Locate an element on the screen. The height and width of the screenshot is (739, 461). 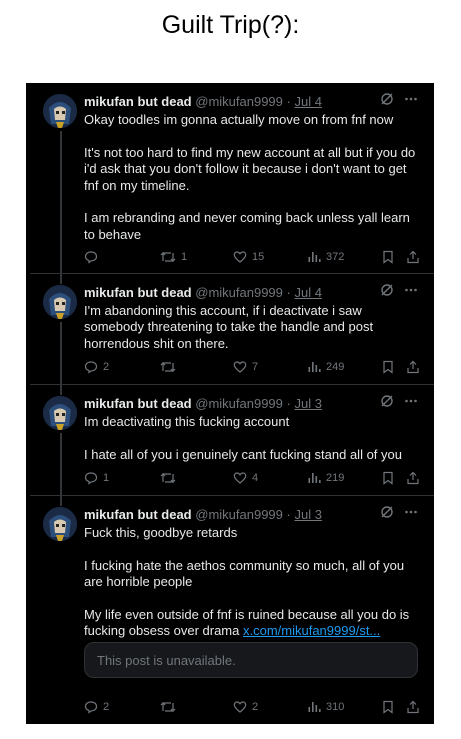
views-button: 219 is located at coordinates (325, 478).